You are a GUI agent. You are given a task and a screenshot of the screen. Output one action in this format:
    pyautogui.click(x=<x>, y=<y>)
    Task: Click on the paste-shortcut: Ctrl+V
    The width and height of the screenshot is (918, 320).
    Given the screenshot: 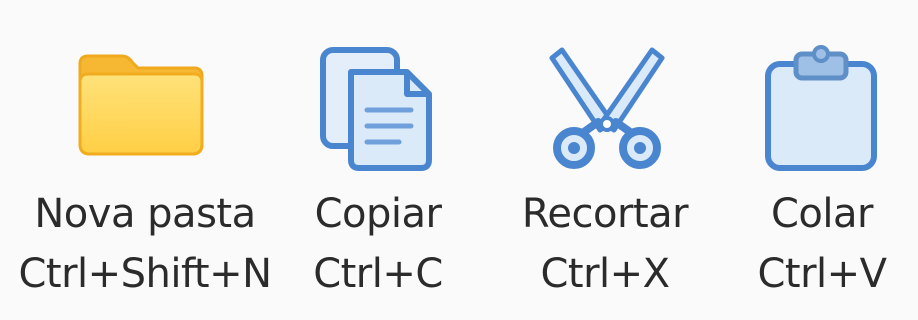 What is the action you would take?
    pyautogui.click(x=822, y=274)
    